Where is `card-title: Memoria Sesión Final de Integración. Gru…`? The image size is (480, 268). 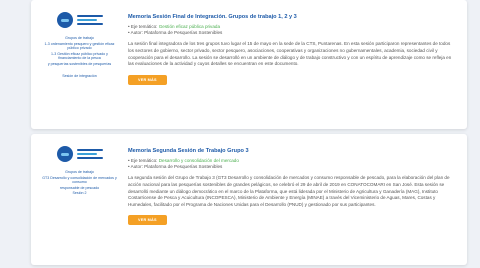
card-title: Memoria Sesión Final de Integración. Gru… is located at coordinates (292, 17).